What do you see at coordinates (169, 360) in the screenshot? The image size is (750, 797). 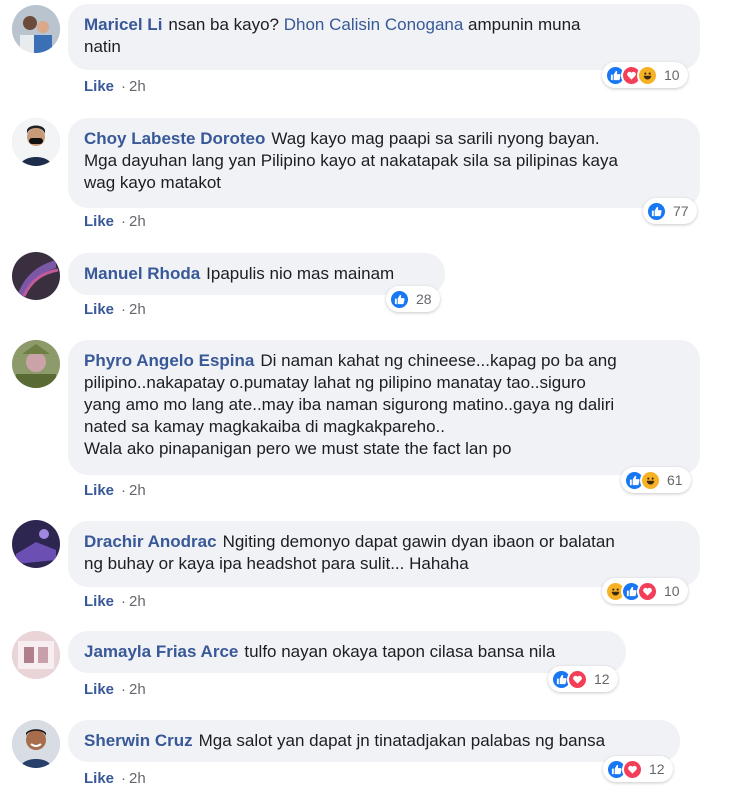 I see `comment-author: Phyro Angelo Espina` at bounding box center [169, 360].